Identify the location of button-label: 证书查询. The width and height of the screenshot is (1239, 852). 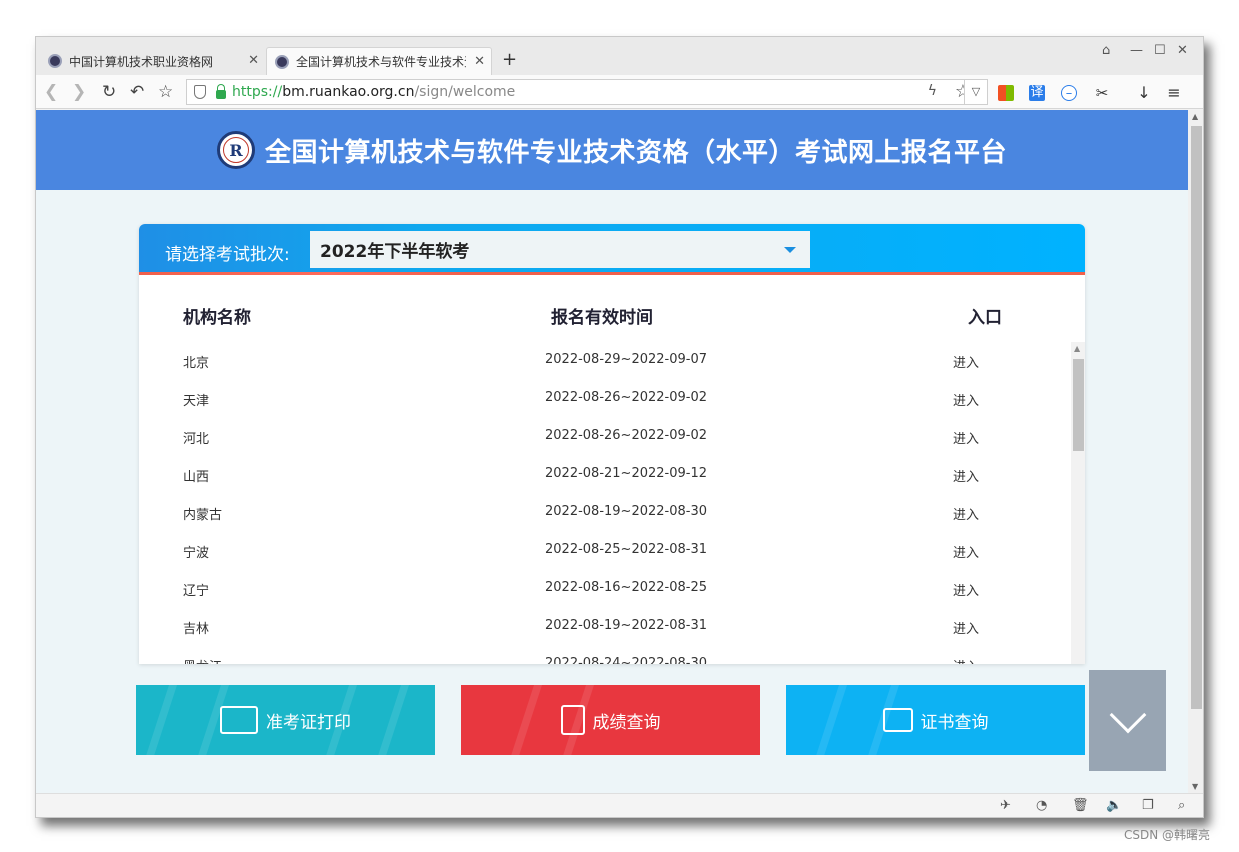
(954, 722).